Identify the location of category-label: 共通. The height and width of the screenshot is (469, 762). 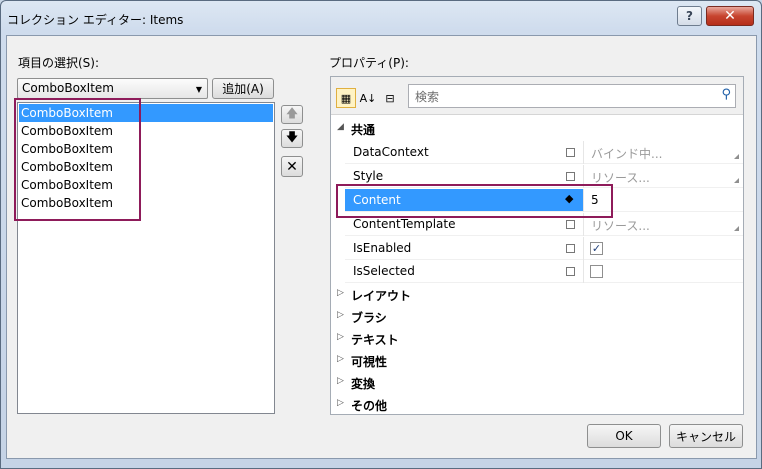
(363, 130).